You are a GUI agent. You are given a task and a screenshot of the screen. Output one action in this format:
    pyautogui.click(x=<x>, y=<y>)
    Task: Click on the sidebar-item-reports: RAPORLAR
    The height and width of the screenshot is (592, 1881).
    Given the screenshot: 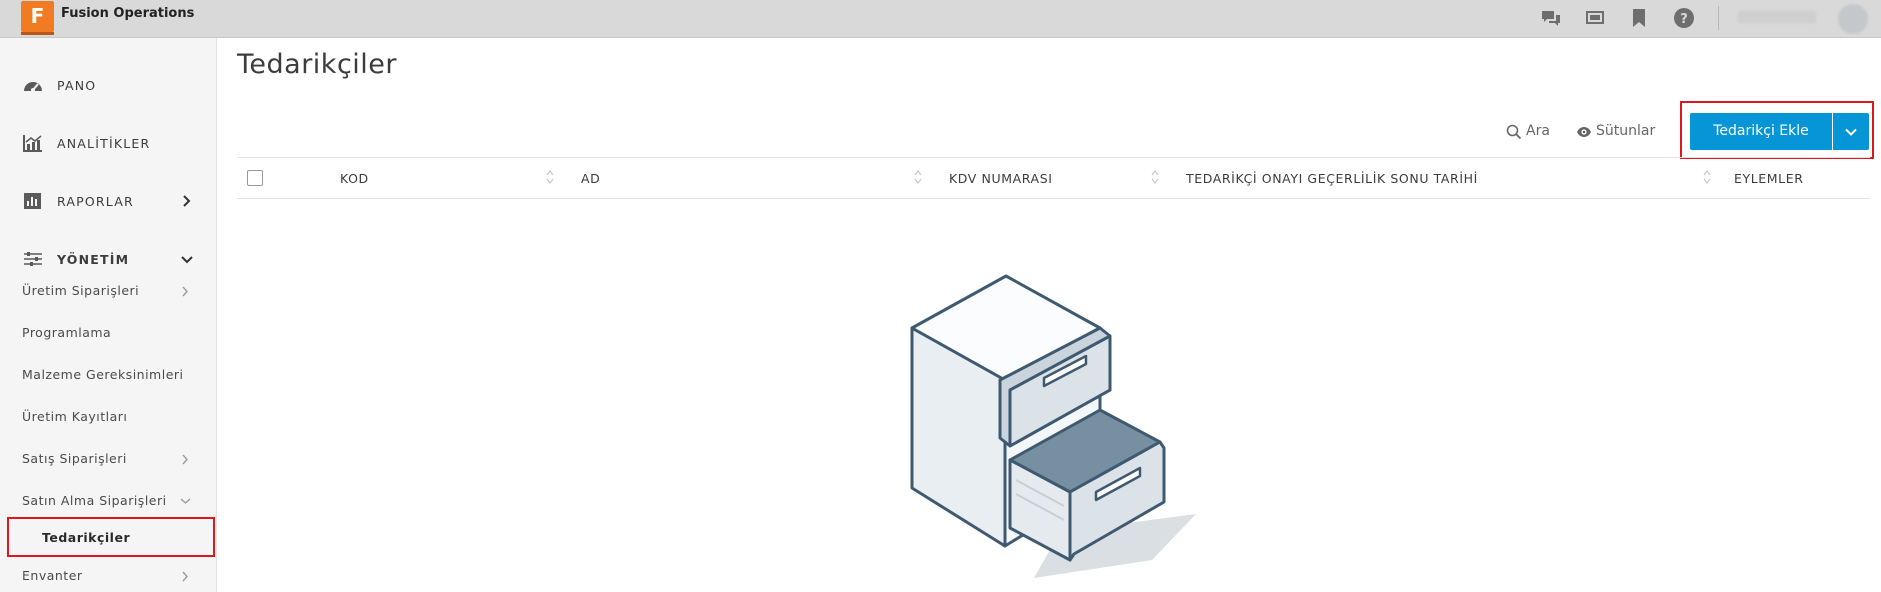 What is the action you would take?
    pyautogui.click(x=108, y=201)
    